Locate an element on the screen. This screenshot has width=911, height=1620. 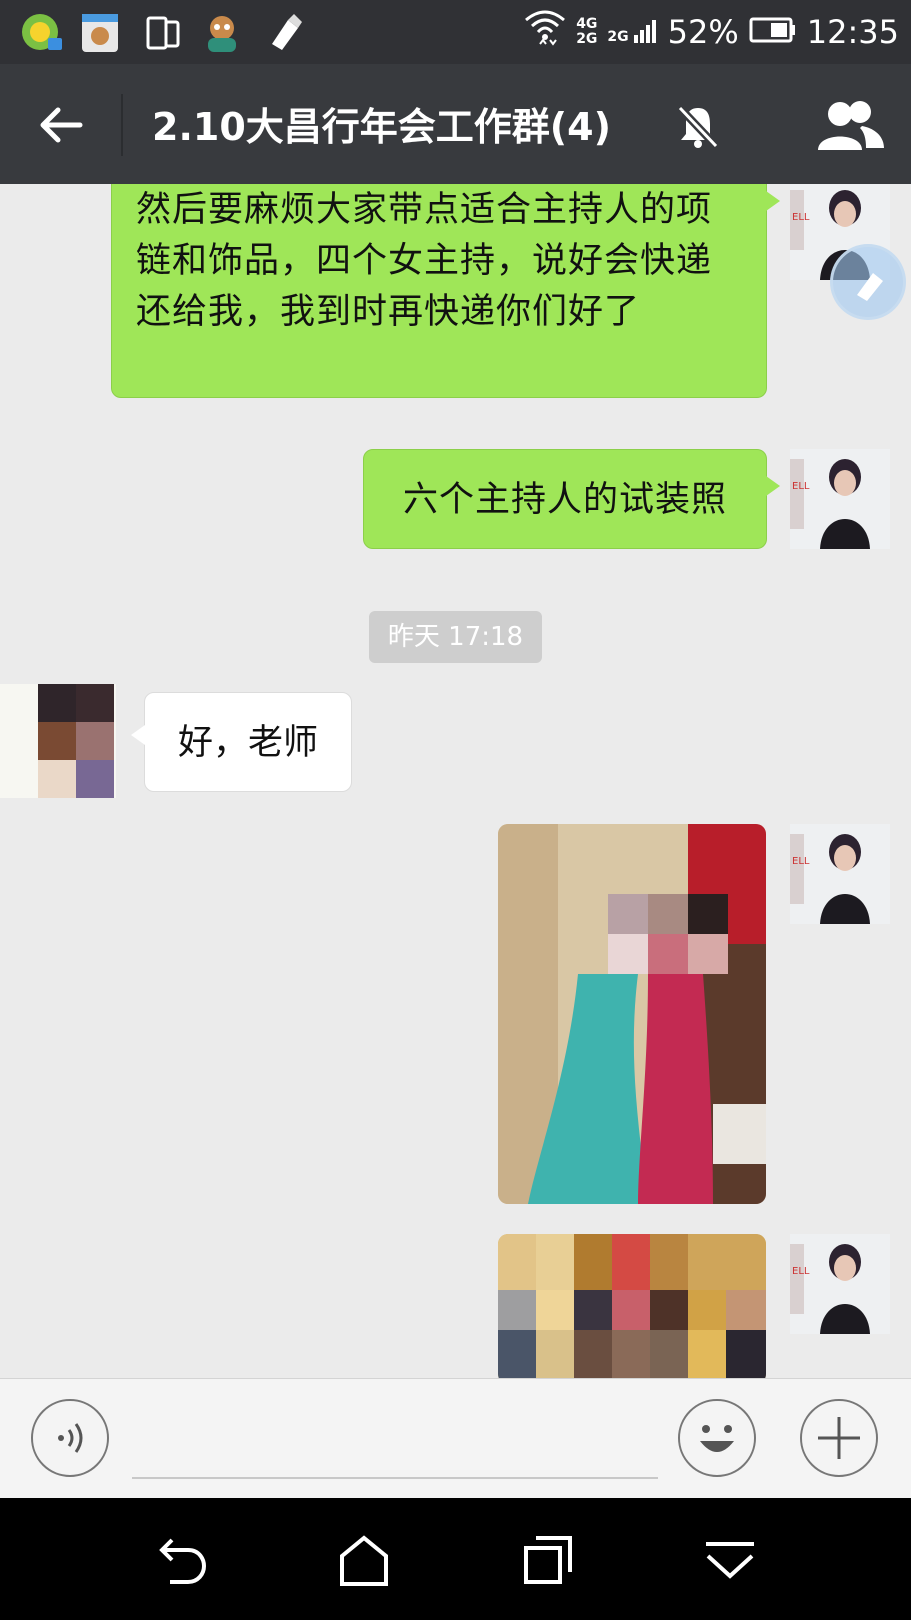
message-bubble-received: 好，老师 is located at coordinates (241, 742).